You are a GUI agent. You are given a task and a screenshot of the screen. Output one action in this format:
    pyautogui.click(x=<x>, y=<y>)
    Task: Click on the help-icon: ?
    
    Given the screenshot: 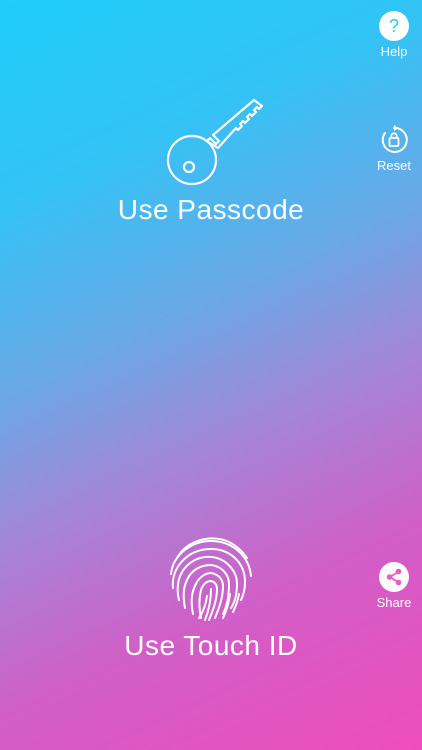 What is the action you would take?
    pyautogui.click(x=394, y=26)
    